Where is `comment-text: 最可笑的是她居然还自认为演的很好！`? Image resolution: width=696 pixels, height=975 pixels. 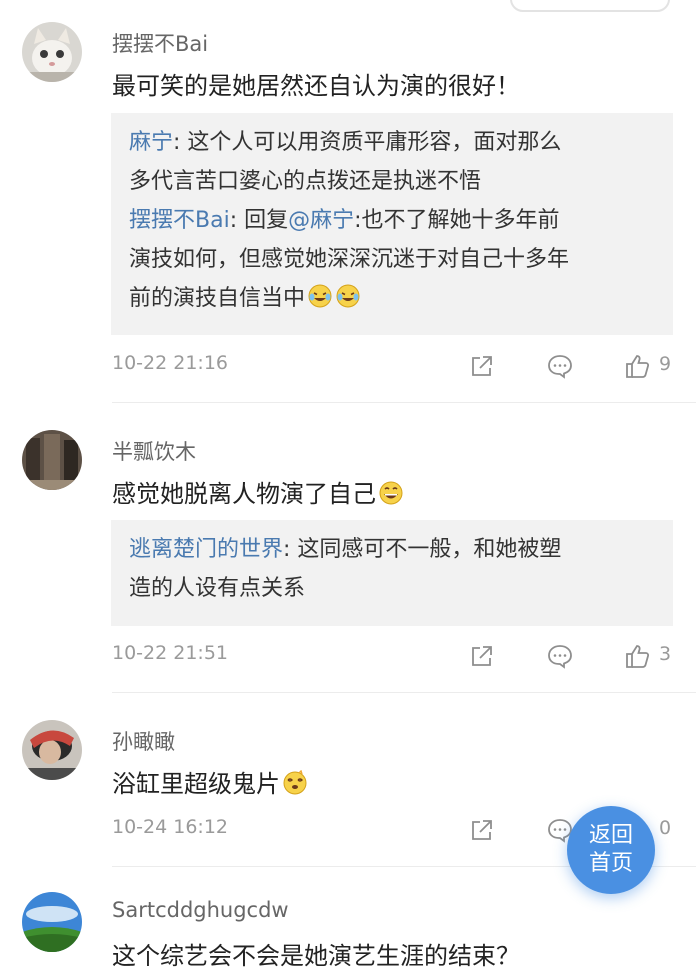 comment-text: 最可笑的是她居然还自认为演的很好！ is located at coordinates (316, 83).